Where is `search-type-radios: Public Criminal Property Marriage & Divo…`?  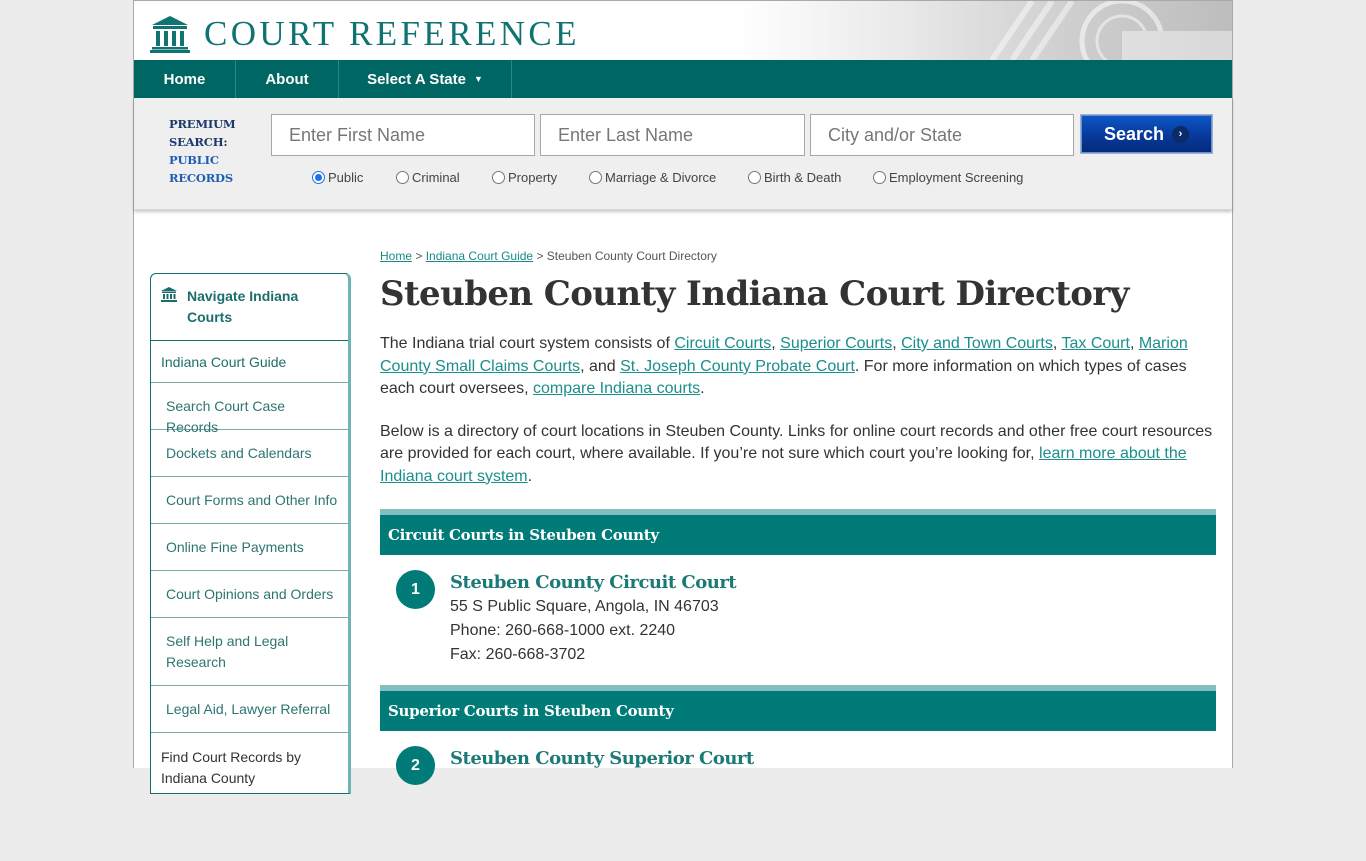
search-type-radios: Public Criminal Property Marriage & Divo… is located at coordinates (667, 177).